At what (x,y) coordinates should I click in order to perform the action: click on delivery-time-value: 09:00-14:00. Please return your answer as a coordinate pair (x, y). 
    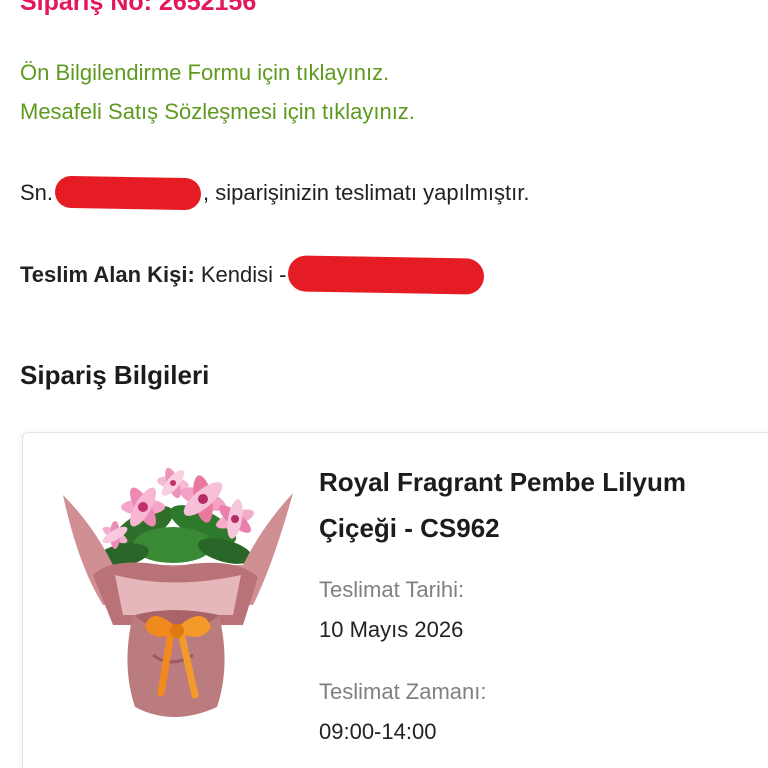
    Looking at the image, I should click on (378, 731).